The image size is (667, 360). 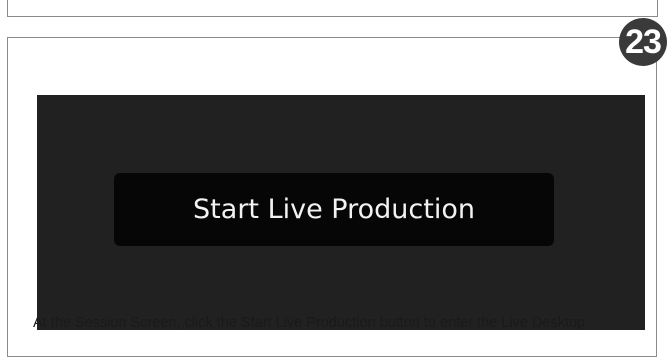 I want to click on step-number-badge: 23, so click(x=643, y=42).